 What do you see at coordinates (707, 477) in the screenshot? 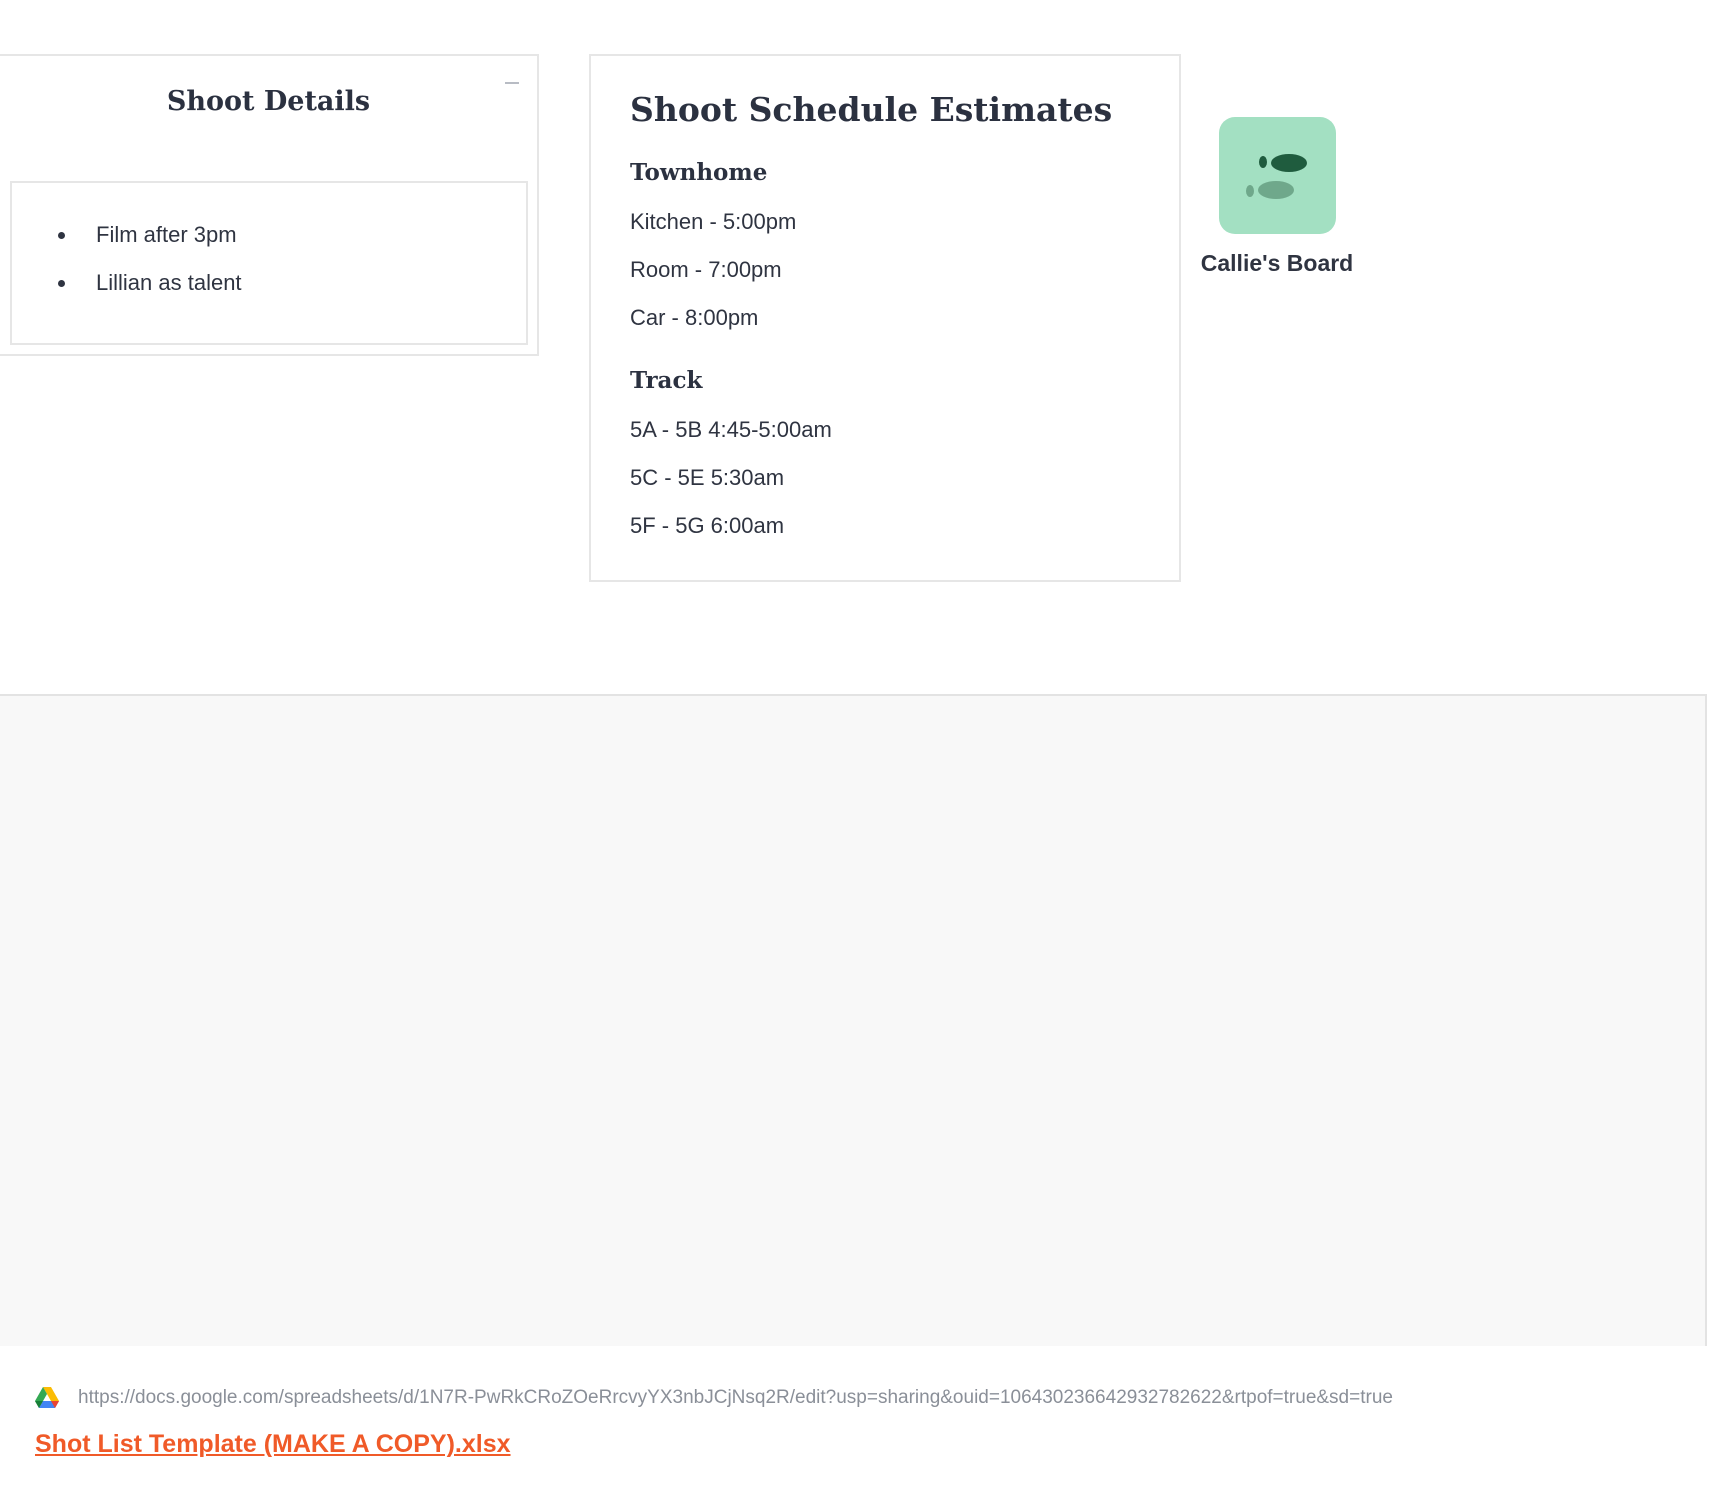
I see `schedule-line: 5C - 5E 5:30am` at bounding box center [707, 477].